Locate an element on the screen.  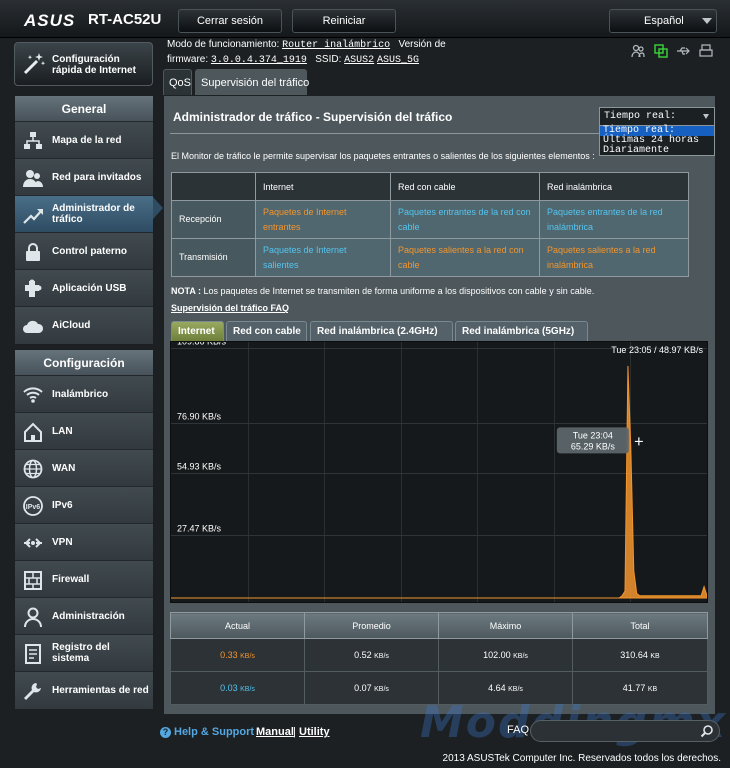
traffic-faq-link: Supervisión del tráfico FAQ is located at coordinates (230, 308).